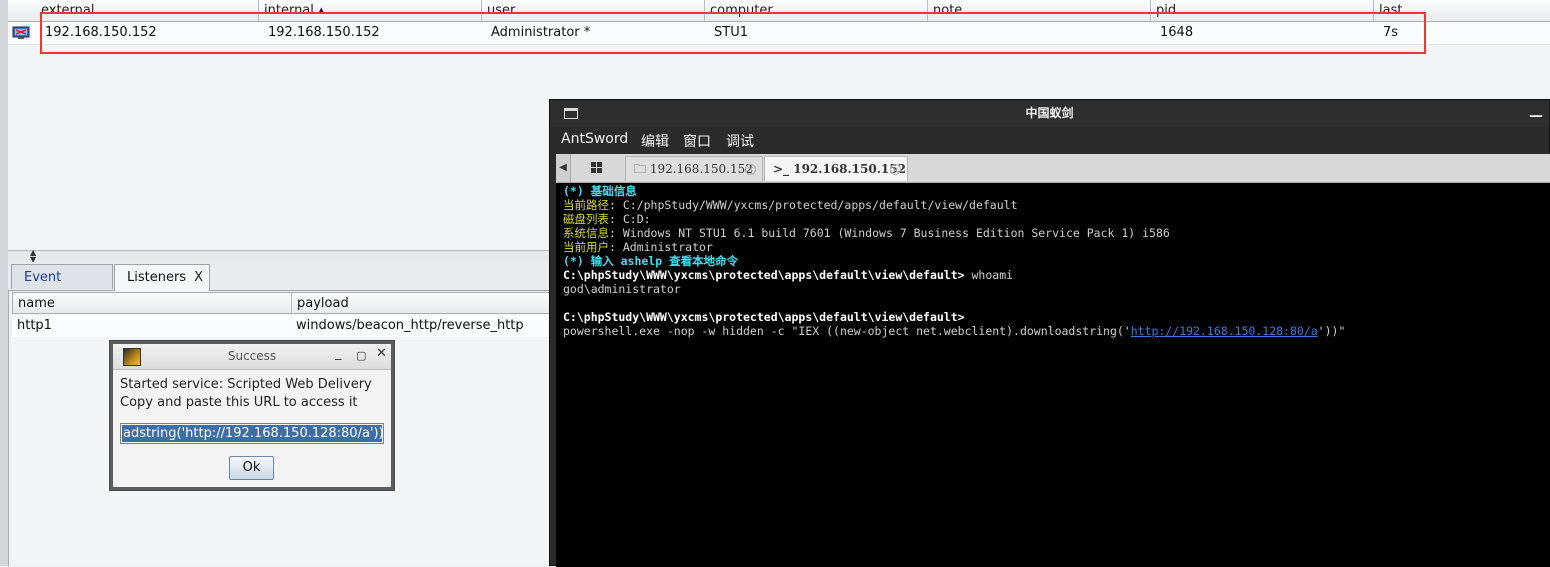 Image resolution: width=1550 pixels, height=567 pixels. What do you see at coordinates (282, 326) in the screenshot?
I see `table-row: http1 windows/beacon_http/reverse_http` at bounding box center [282, 326].